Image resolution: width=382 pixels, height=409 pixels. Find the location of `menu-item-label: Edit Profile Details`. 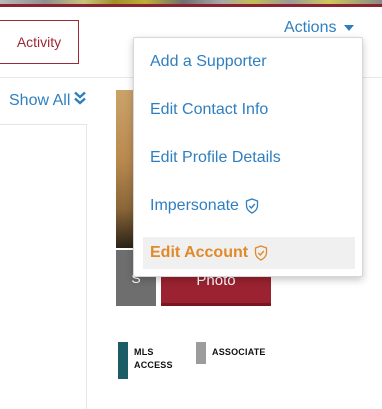

menu-item-label: Edit Profile Details is located at coordinates (215, 157).